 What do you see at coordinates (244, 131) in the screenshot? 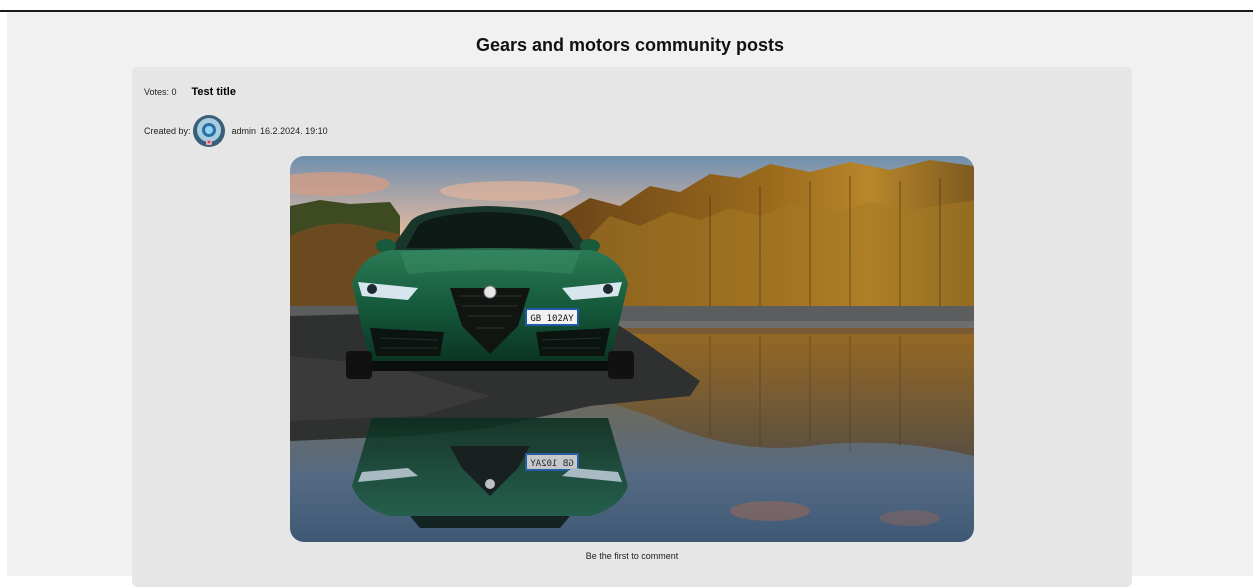
I see `author-name: admin` at bounding box center [244, 131].